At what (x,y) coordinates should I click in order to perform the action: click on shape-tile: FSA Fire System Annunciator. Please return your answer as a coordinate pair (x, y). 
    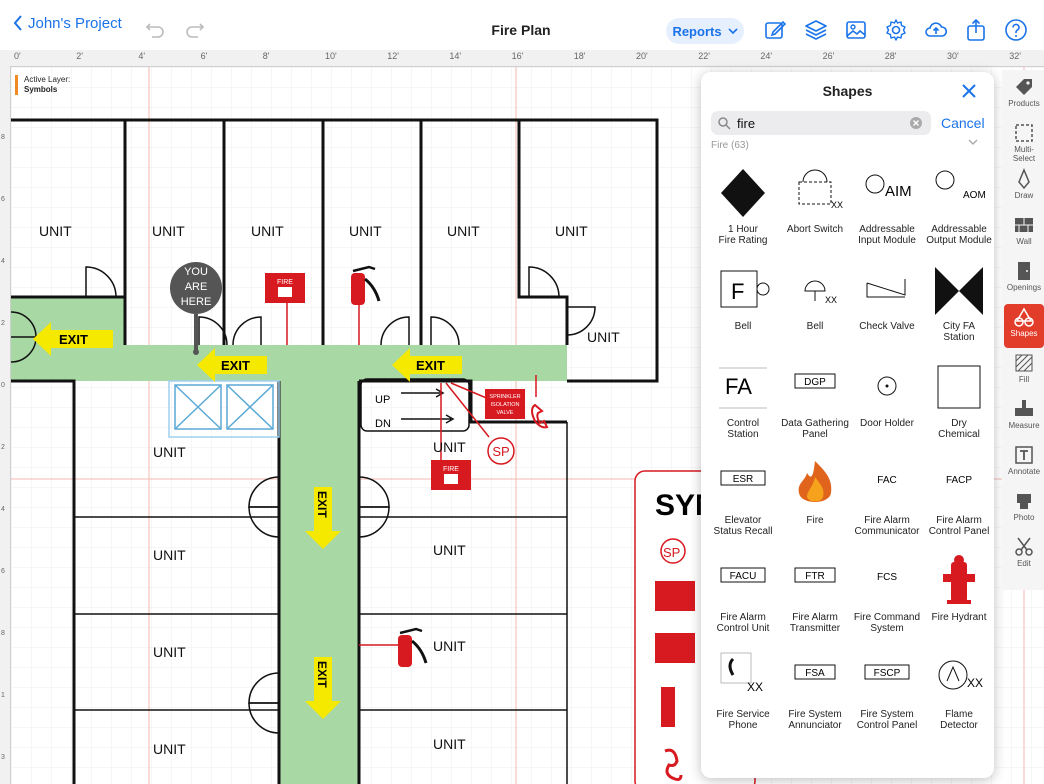
    Looking at the image, I should click on (815, 693).